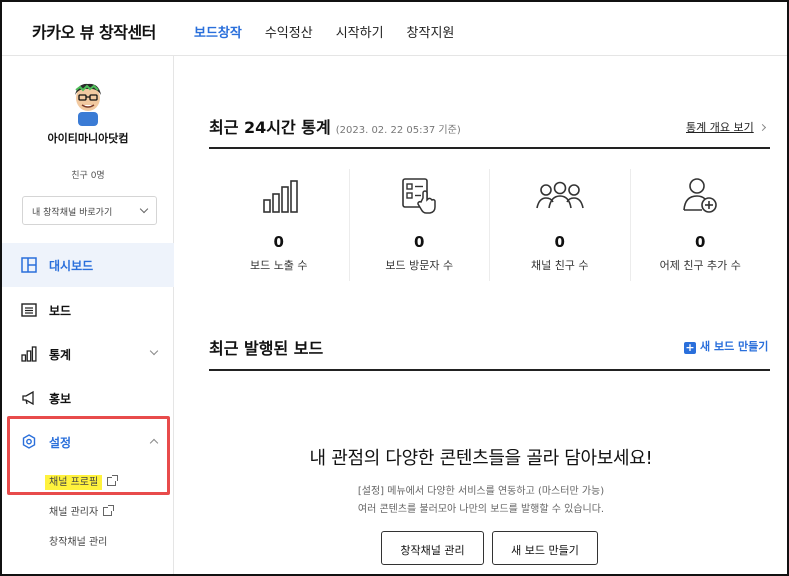 The height and width of the screenshot is (576, 789). What do you see at coordinates (88, 354) in the screenshot?
I see `sidebar-item-stats: 통계` at bounding box center [88, 354].